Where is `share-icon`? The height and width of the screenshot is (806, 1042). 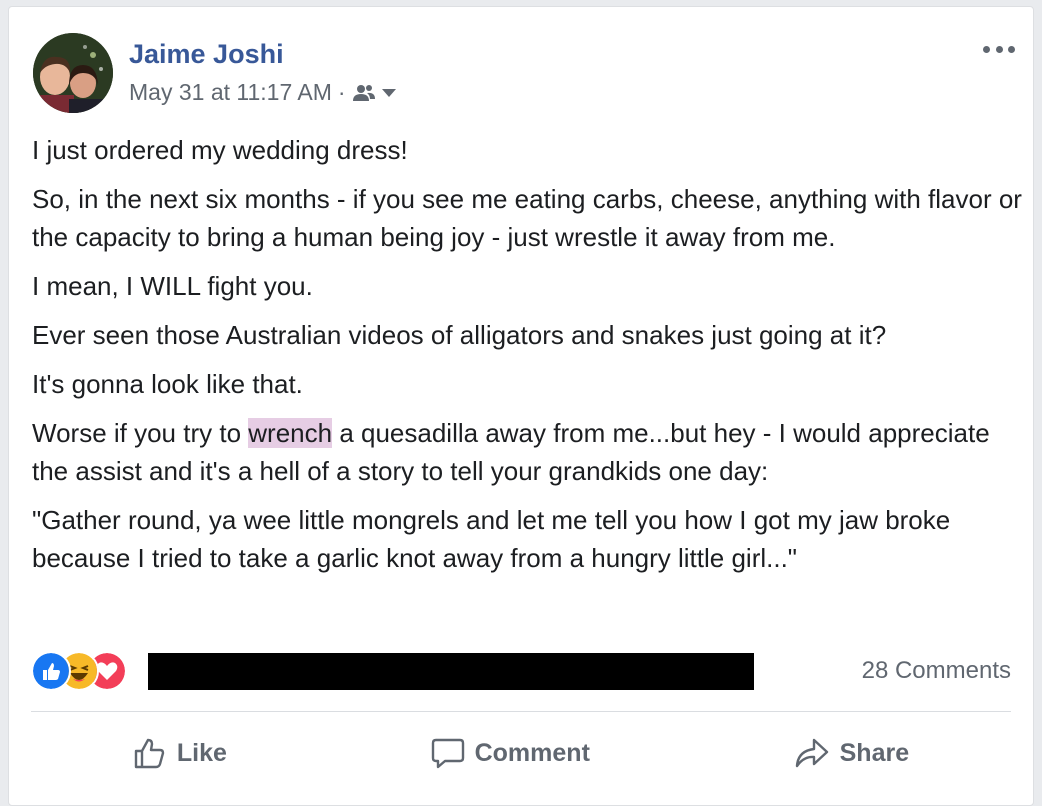 share-icon is located at coordinates (811, 753).